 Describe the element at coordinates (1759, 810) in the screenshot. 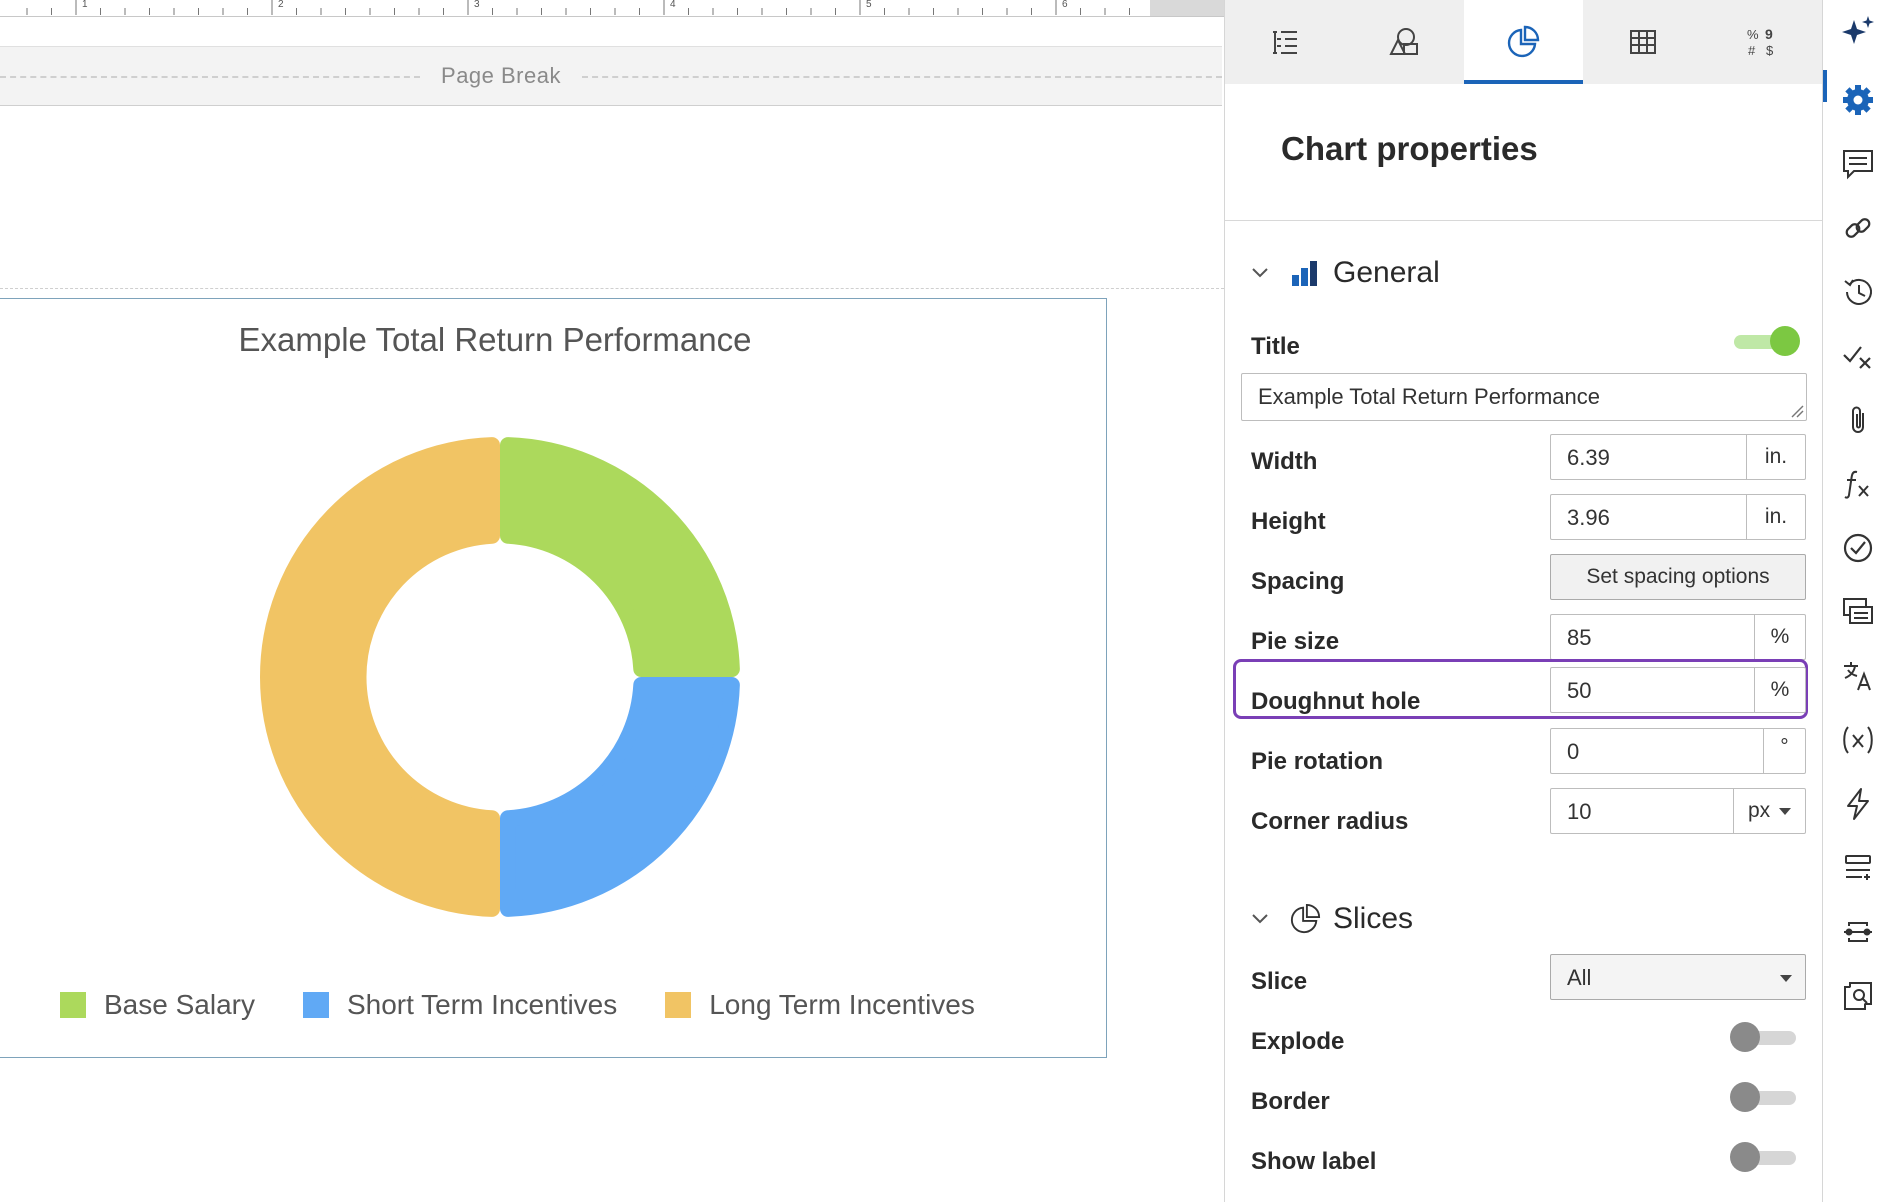

I see `corner-radius-unit: px` at that location.